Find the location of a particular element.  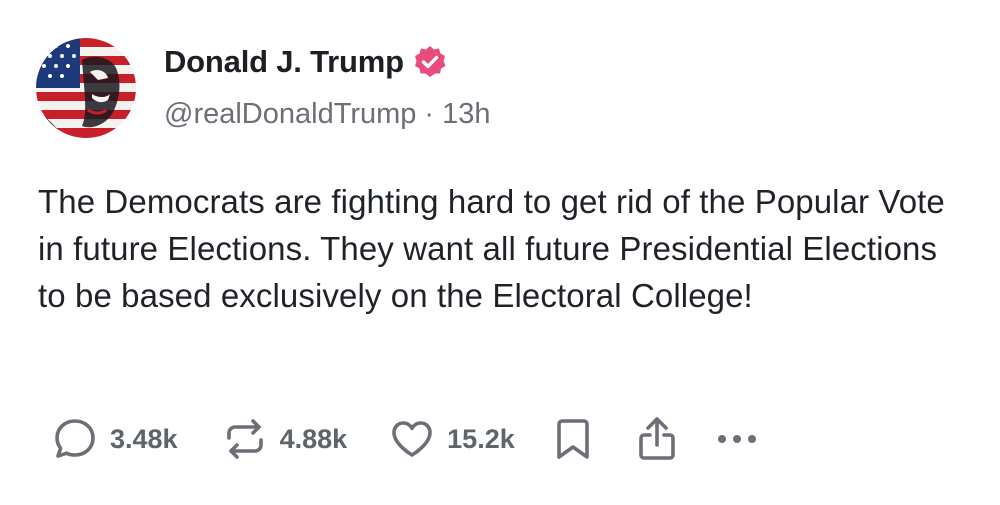

repost-button: 4.88k is located at coordinates (285, 439).